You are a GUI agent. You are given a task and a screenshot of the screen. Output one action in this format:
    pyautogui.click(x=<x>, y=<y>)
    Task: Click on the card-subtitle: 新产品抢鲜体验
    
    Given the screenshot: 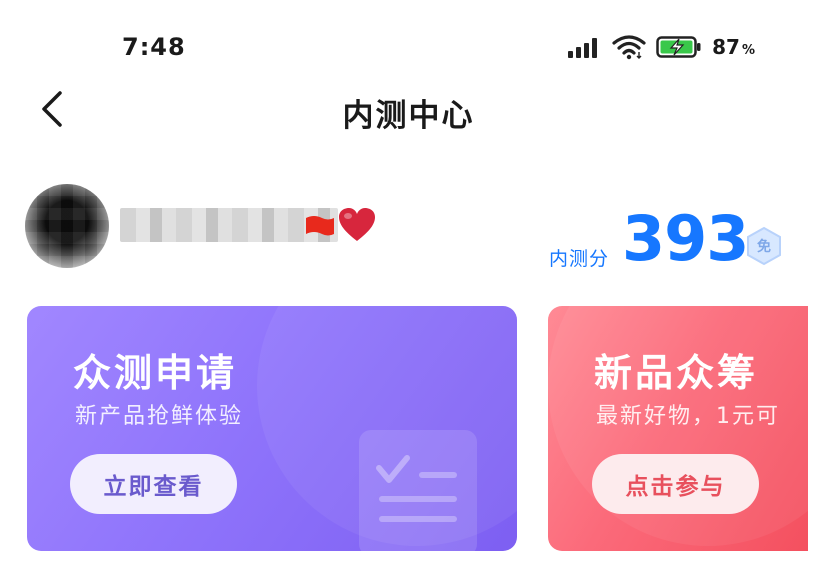 What is the action you would take?
    pyautogui.click(x=159, y=416)
    